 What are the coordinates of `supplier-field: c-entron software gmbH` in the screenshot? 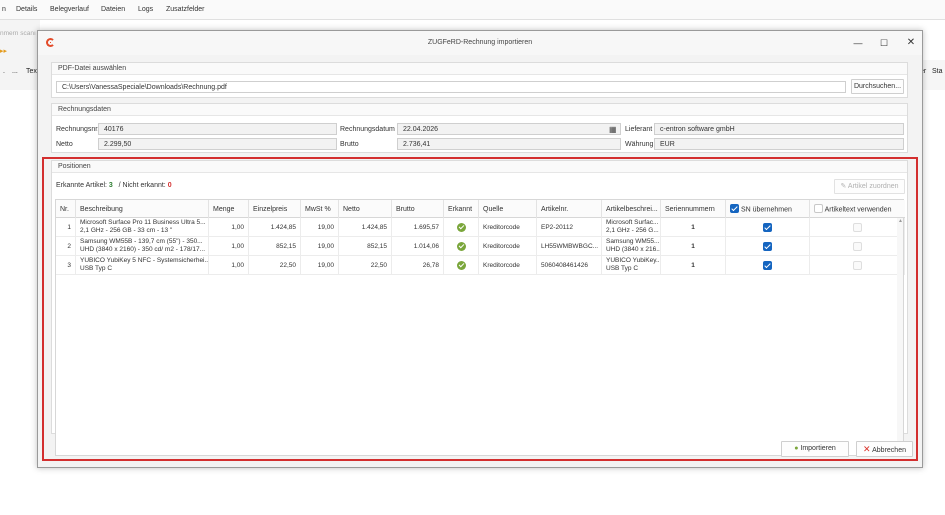 It's located at (779, 129).